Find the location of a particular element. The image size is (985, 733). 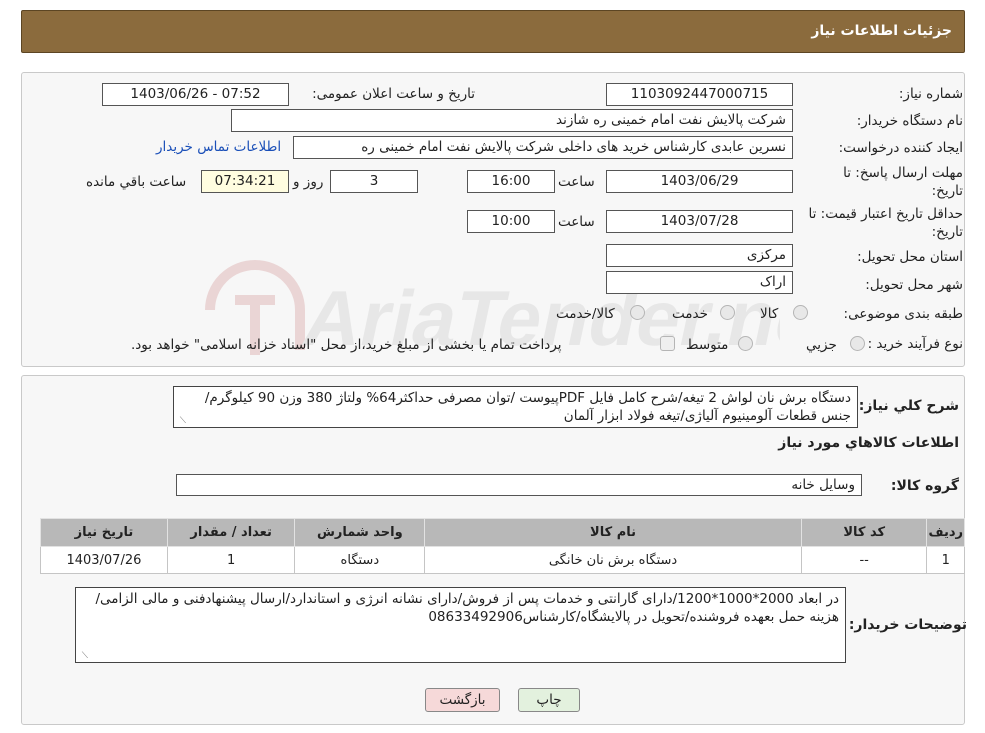

announce-datetime-field: 1403/06/26 - 07:52 is located at coordinates (195, 94).